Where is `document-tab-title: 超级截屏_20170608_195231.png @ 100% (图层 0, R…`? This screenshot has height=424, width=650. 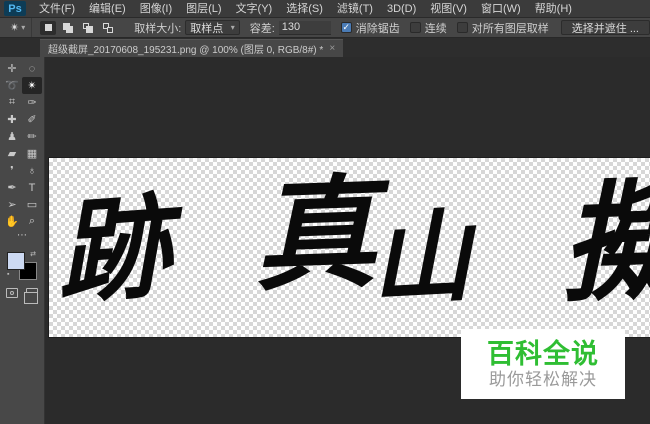
document-tab-title: 超级截屏_20170608_195231.png @ 100% (图层 0, R… is located at coordinates (186, 50).